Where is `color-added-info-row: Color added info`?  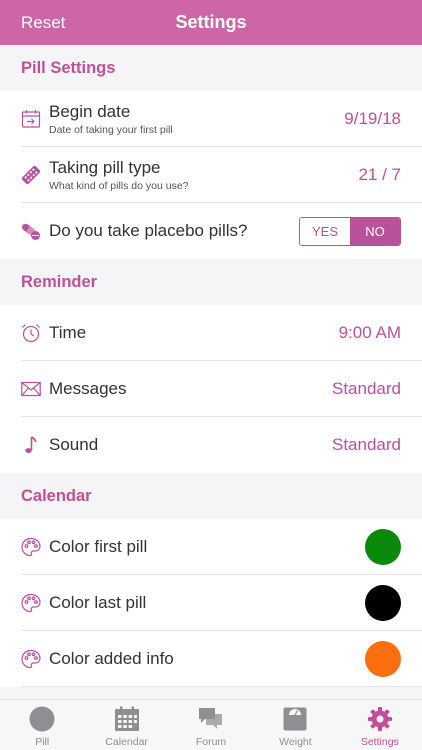
color-added-info-row: Color added info is located at coordinates (211, 659).